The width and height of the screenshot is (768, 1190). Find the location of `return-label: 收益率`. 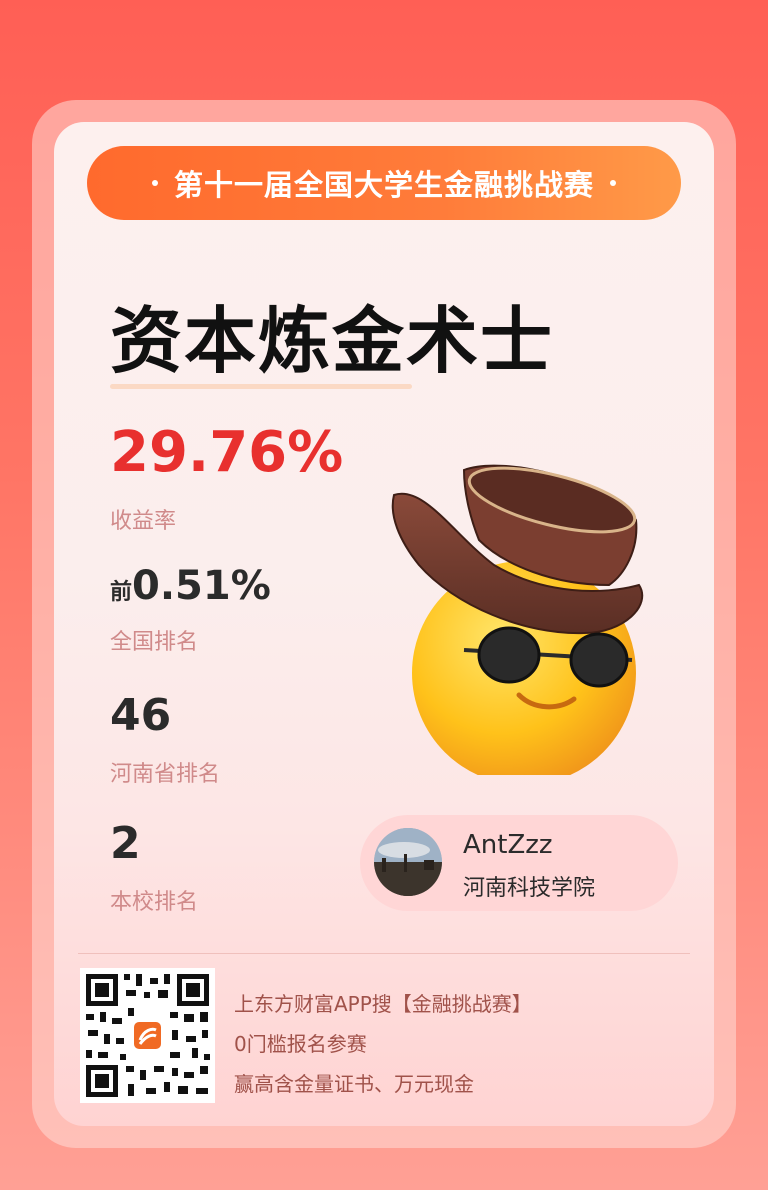

return-label: 收益率 is located at coordinates (143, 521).